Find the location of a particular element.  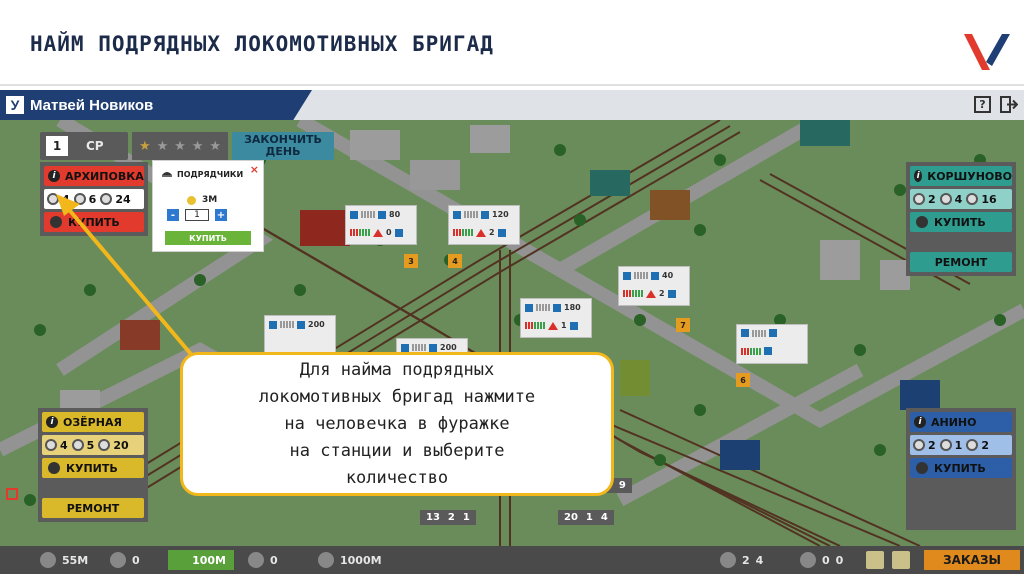

player-logo: У is located at coordinates (15, 105).